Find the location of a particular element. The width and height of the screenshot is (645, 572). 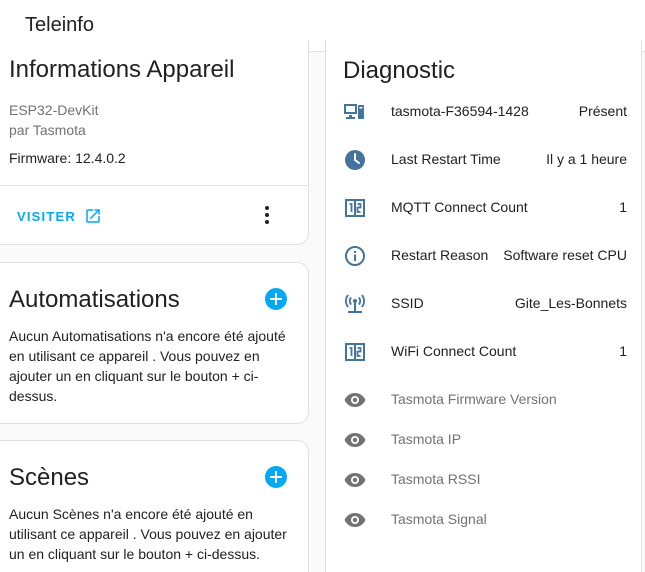

visit-link: VISITER is located at coordinates (59, 216).